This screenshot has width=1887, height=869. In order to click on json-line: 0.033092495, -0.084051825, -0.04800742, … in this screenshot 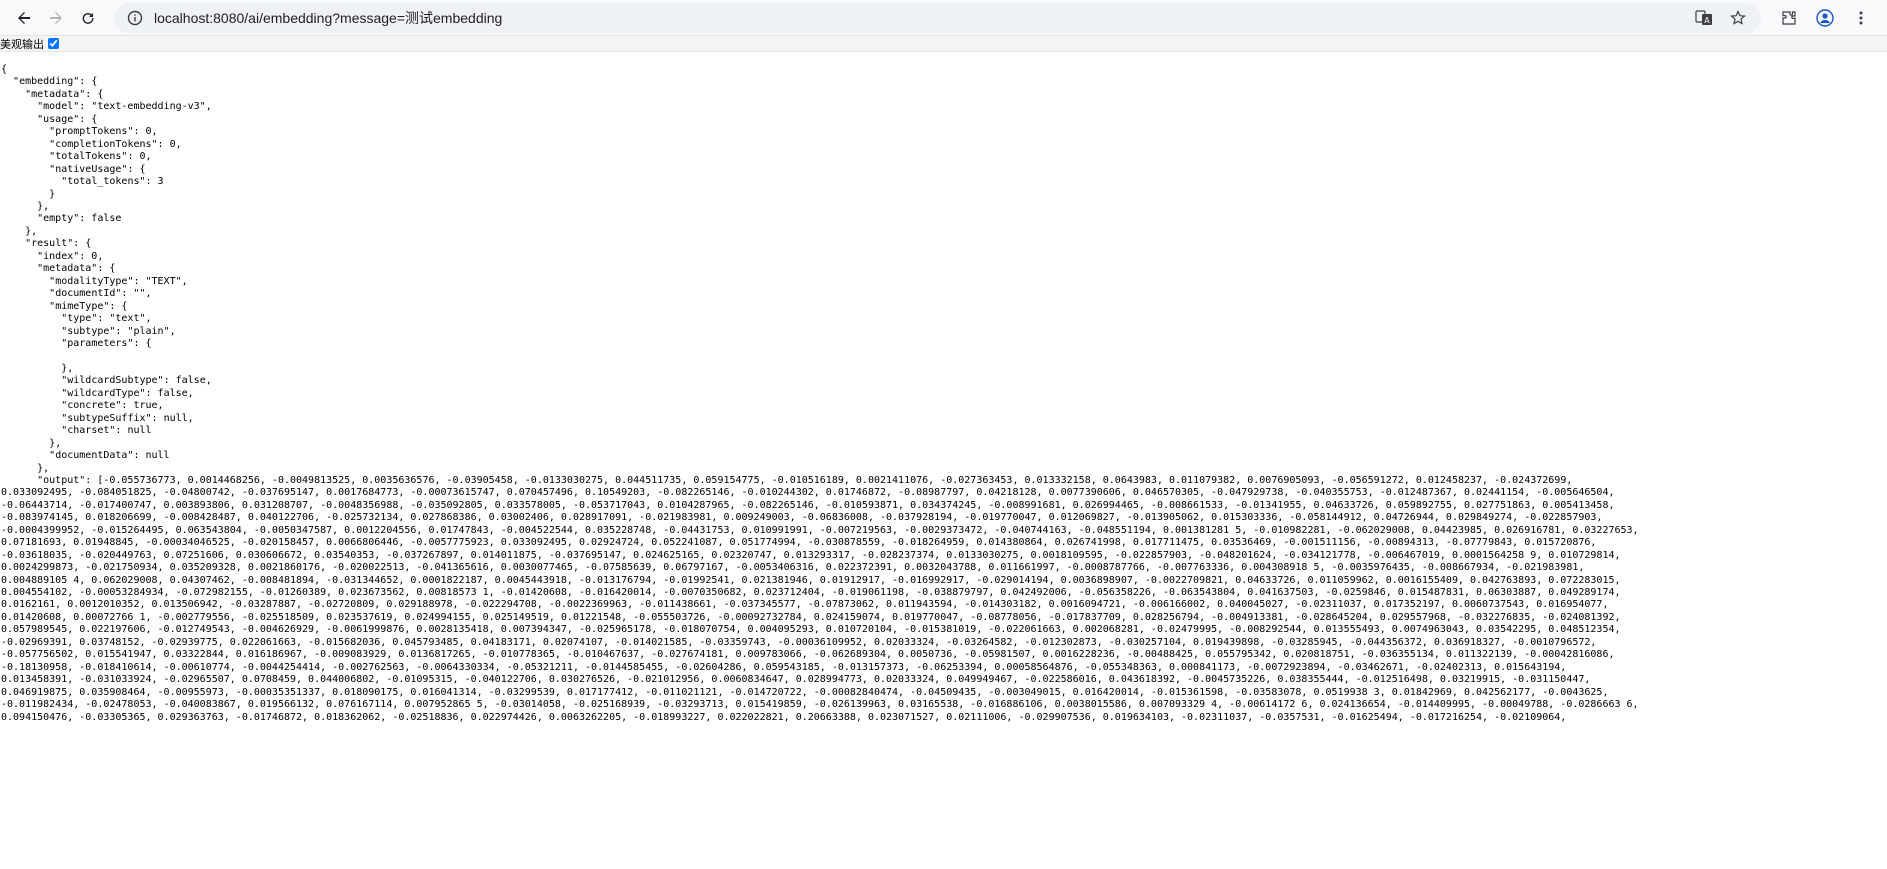, I will do `click(808, 493)`.